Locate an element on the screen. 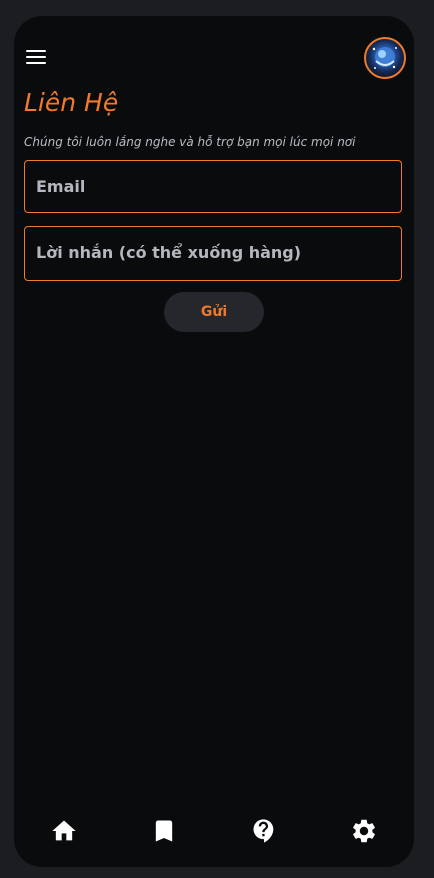  nav-settings is located at coordinates (364, 831).